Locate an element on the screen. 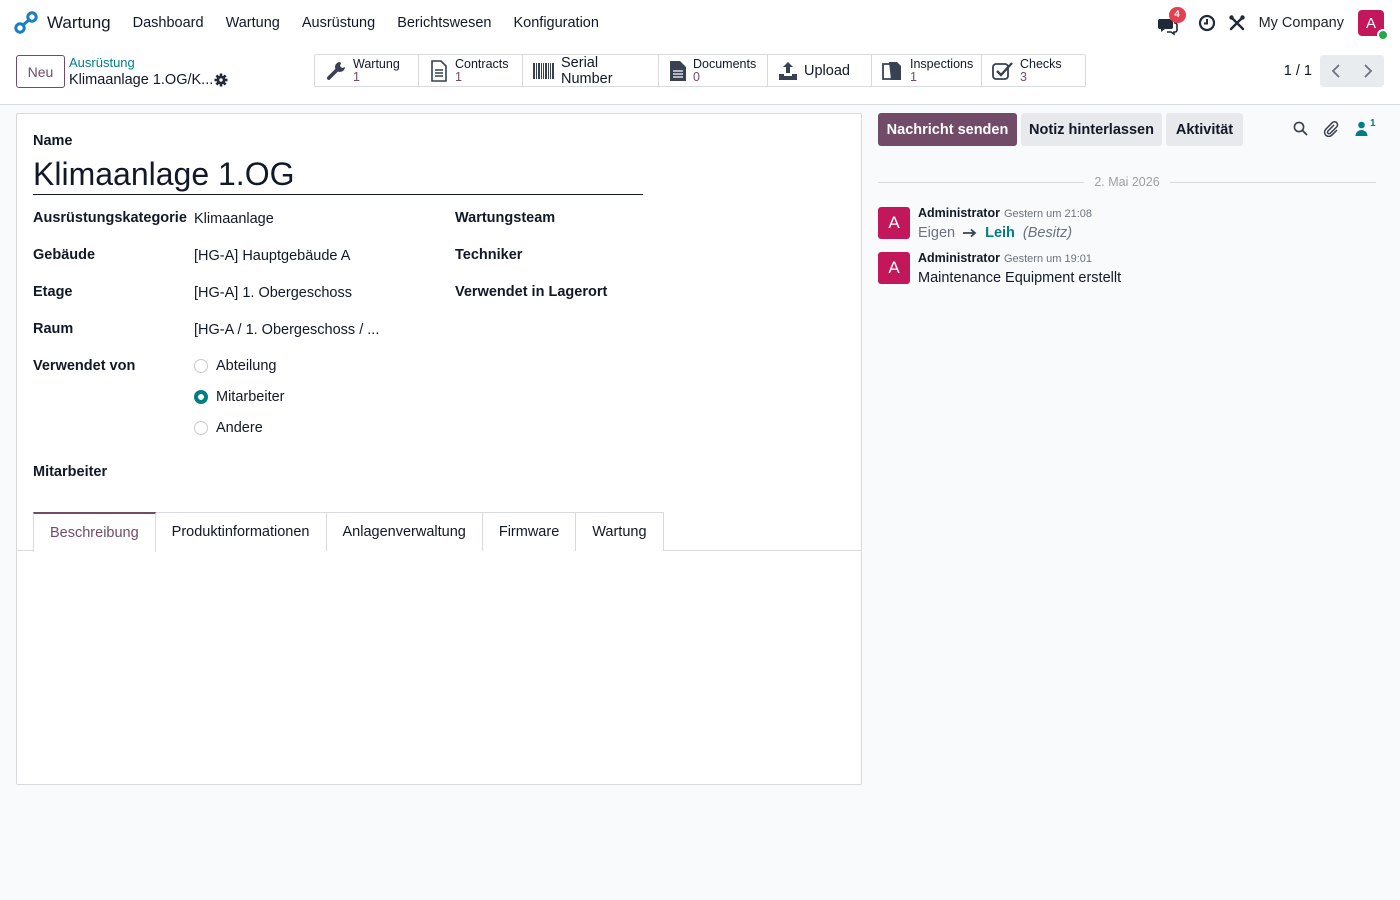 The image size is (1400, 900). smart-button-checks: Checks 3 is located at coordinates (1033, 70).